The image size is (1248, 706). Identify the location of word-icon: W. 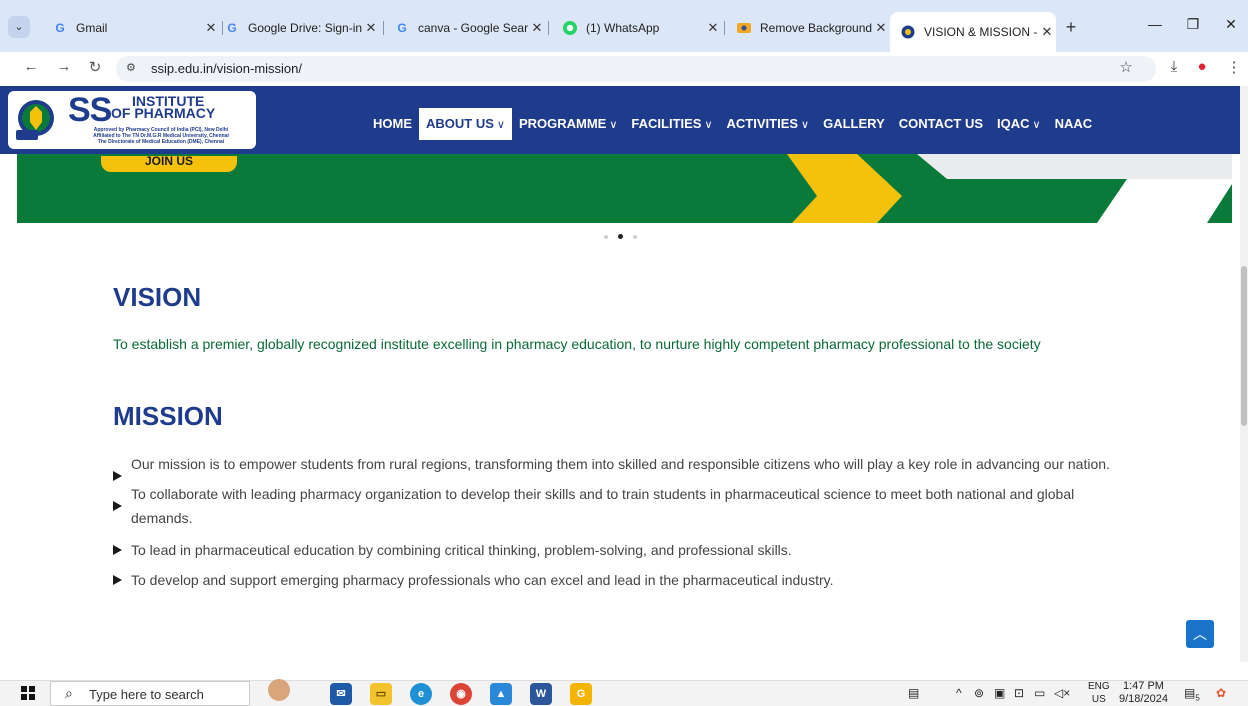
(541, 694).